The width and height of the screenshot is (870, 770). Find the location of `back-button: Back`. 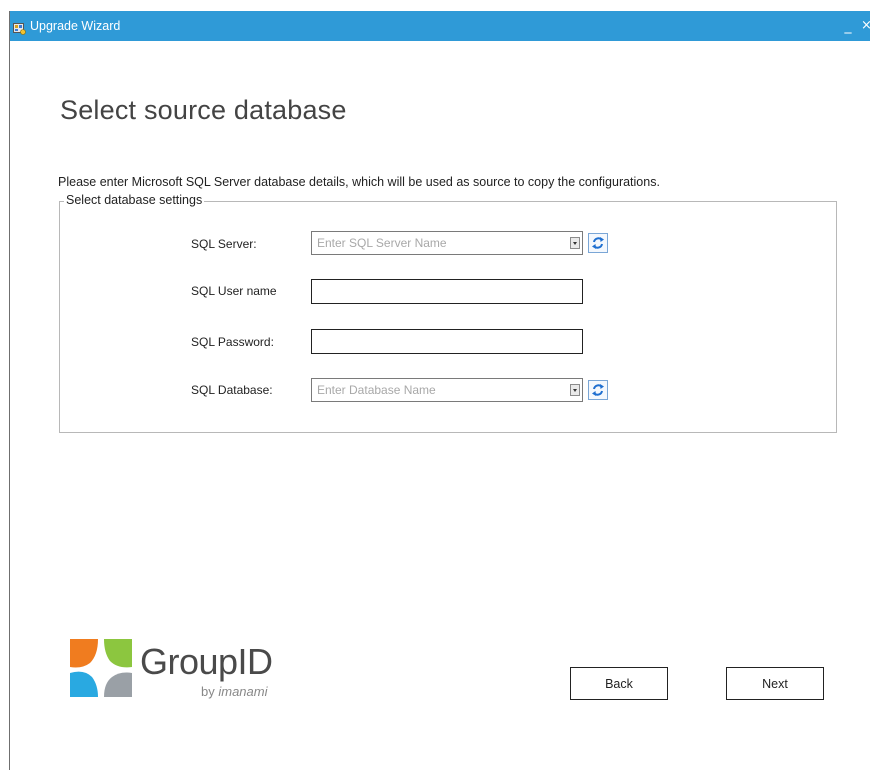

back-button: Back is located at coordinates (619, 683).